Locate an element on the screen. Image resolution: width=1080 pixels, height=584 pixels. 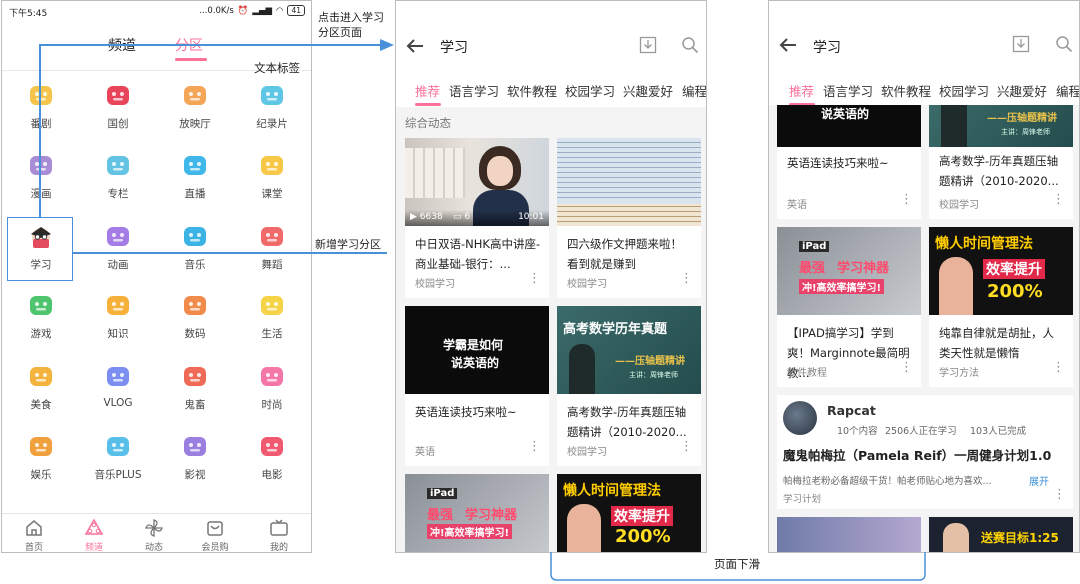
partition-item: 鬼畜 is located at coordinates (195, 393).